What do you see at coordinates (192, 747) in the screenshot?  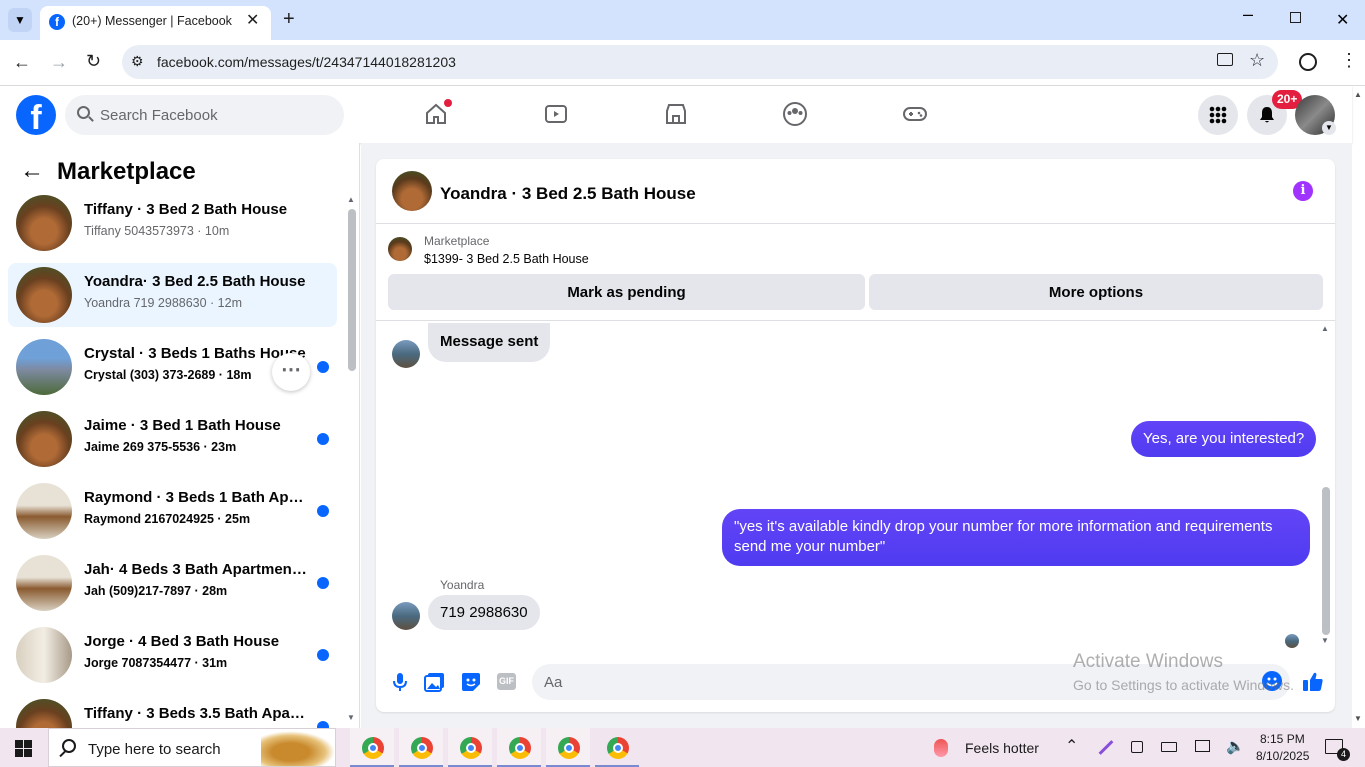 I see `taskbar-search-box: Type here to search` at bounding box center [192, 747].